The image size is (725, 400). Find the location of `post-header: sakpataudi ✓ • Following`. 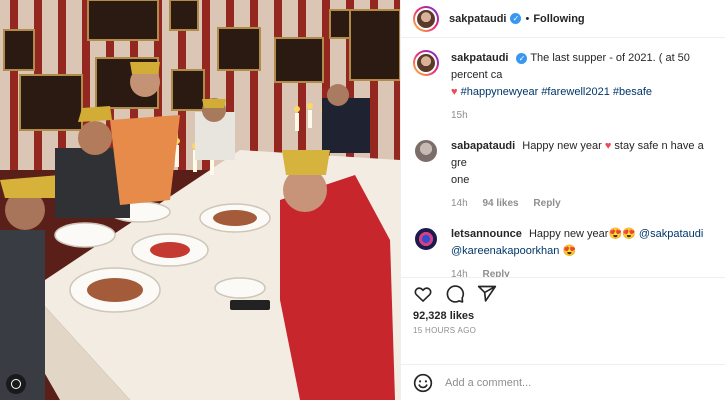

post-header: sakpataudi ✓ • Following is located at coordinates (563, 19).